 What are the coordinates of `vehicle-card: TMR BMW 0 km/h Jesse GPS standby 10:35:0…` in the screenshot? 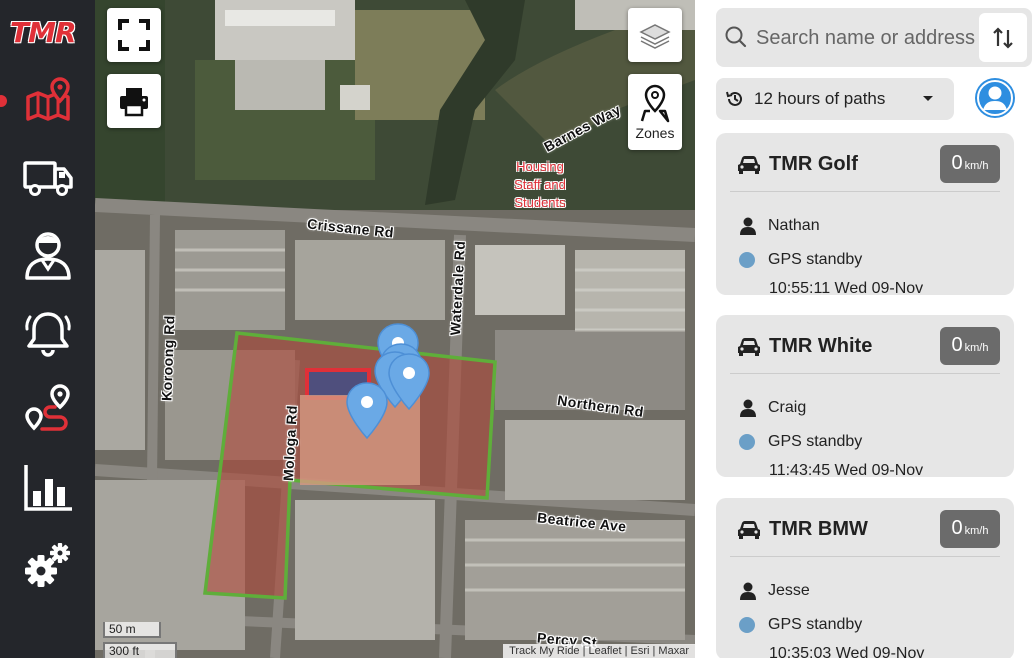 It's located at (865, 578).